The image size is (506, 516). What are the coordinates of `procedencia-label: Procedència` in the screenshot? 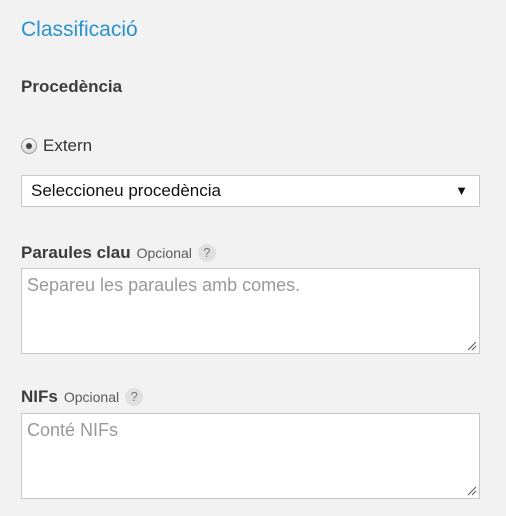 It's located at (72, 86).